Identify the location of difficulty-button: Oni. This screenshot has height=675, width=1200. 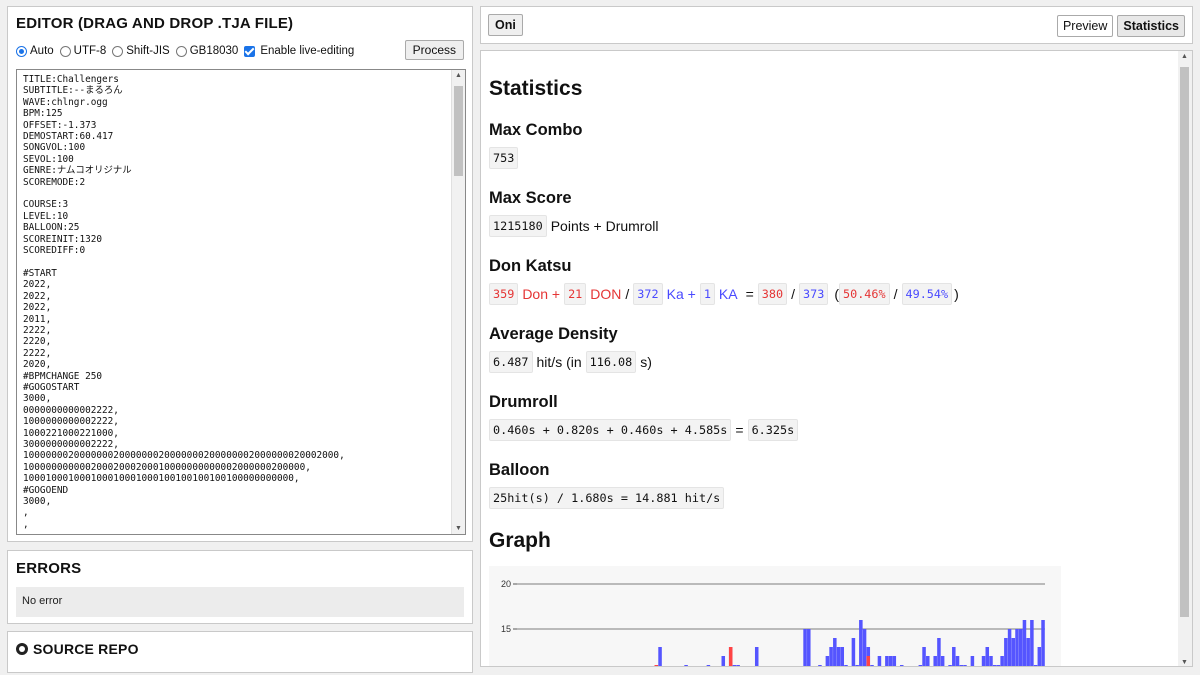
(505, 25).